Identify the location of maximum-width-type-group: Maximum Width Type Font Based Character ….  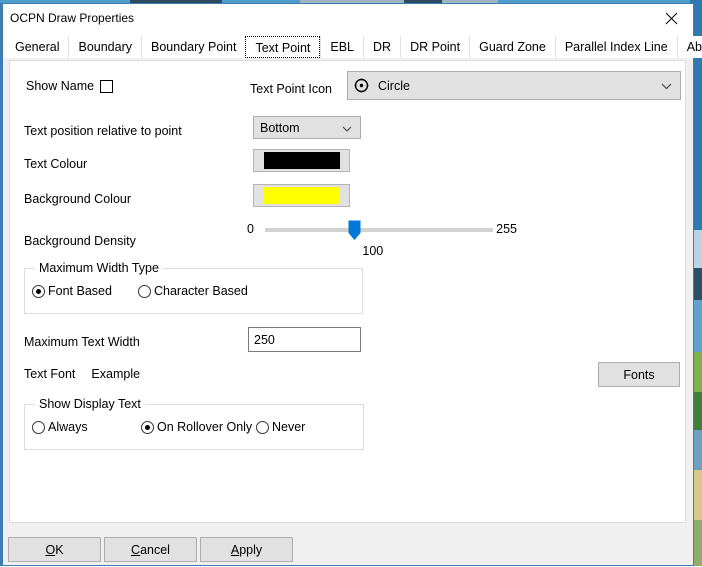
(193, 287).